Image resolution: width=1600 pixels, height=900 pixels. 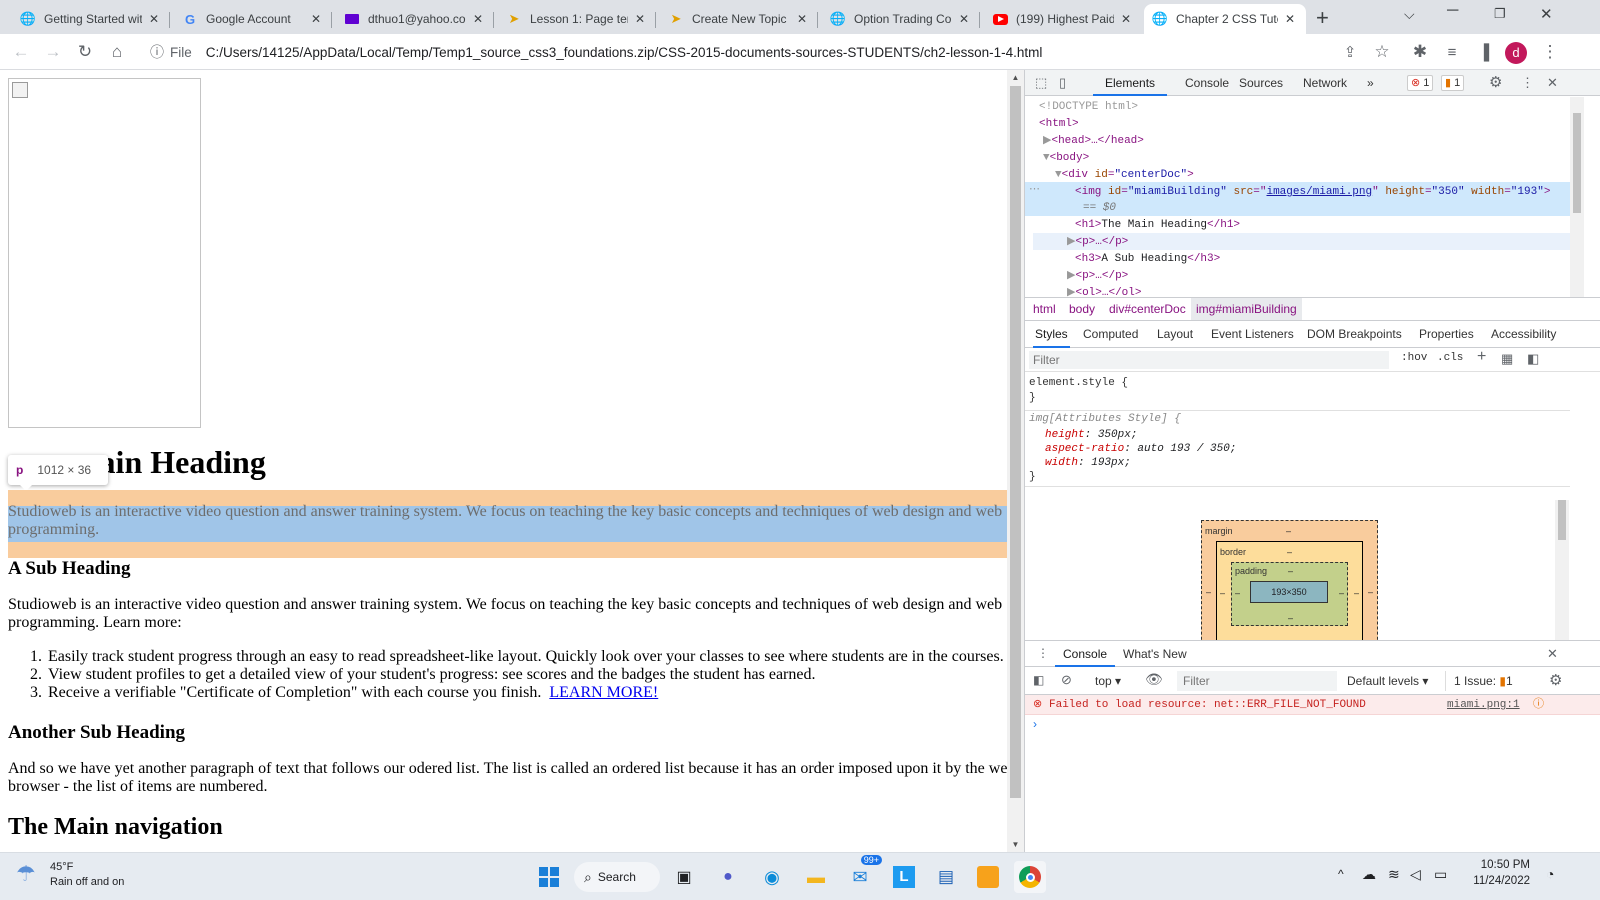 I want to click on console-settings-gear-icon: ⚙, so click(x=1555, y=680).